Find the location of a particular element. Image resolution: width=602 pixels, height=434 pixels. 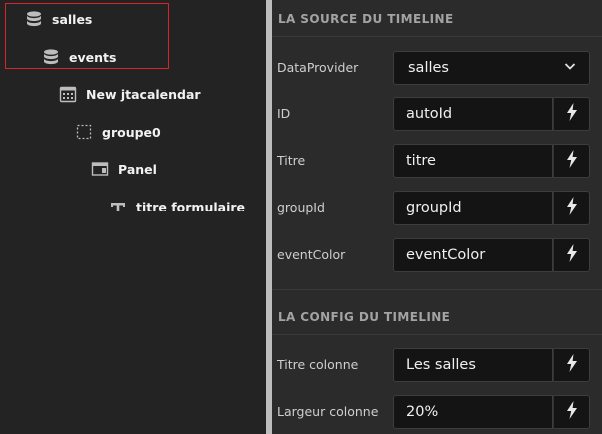

id-value: autoId is located at coordinates (429, 114).